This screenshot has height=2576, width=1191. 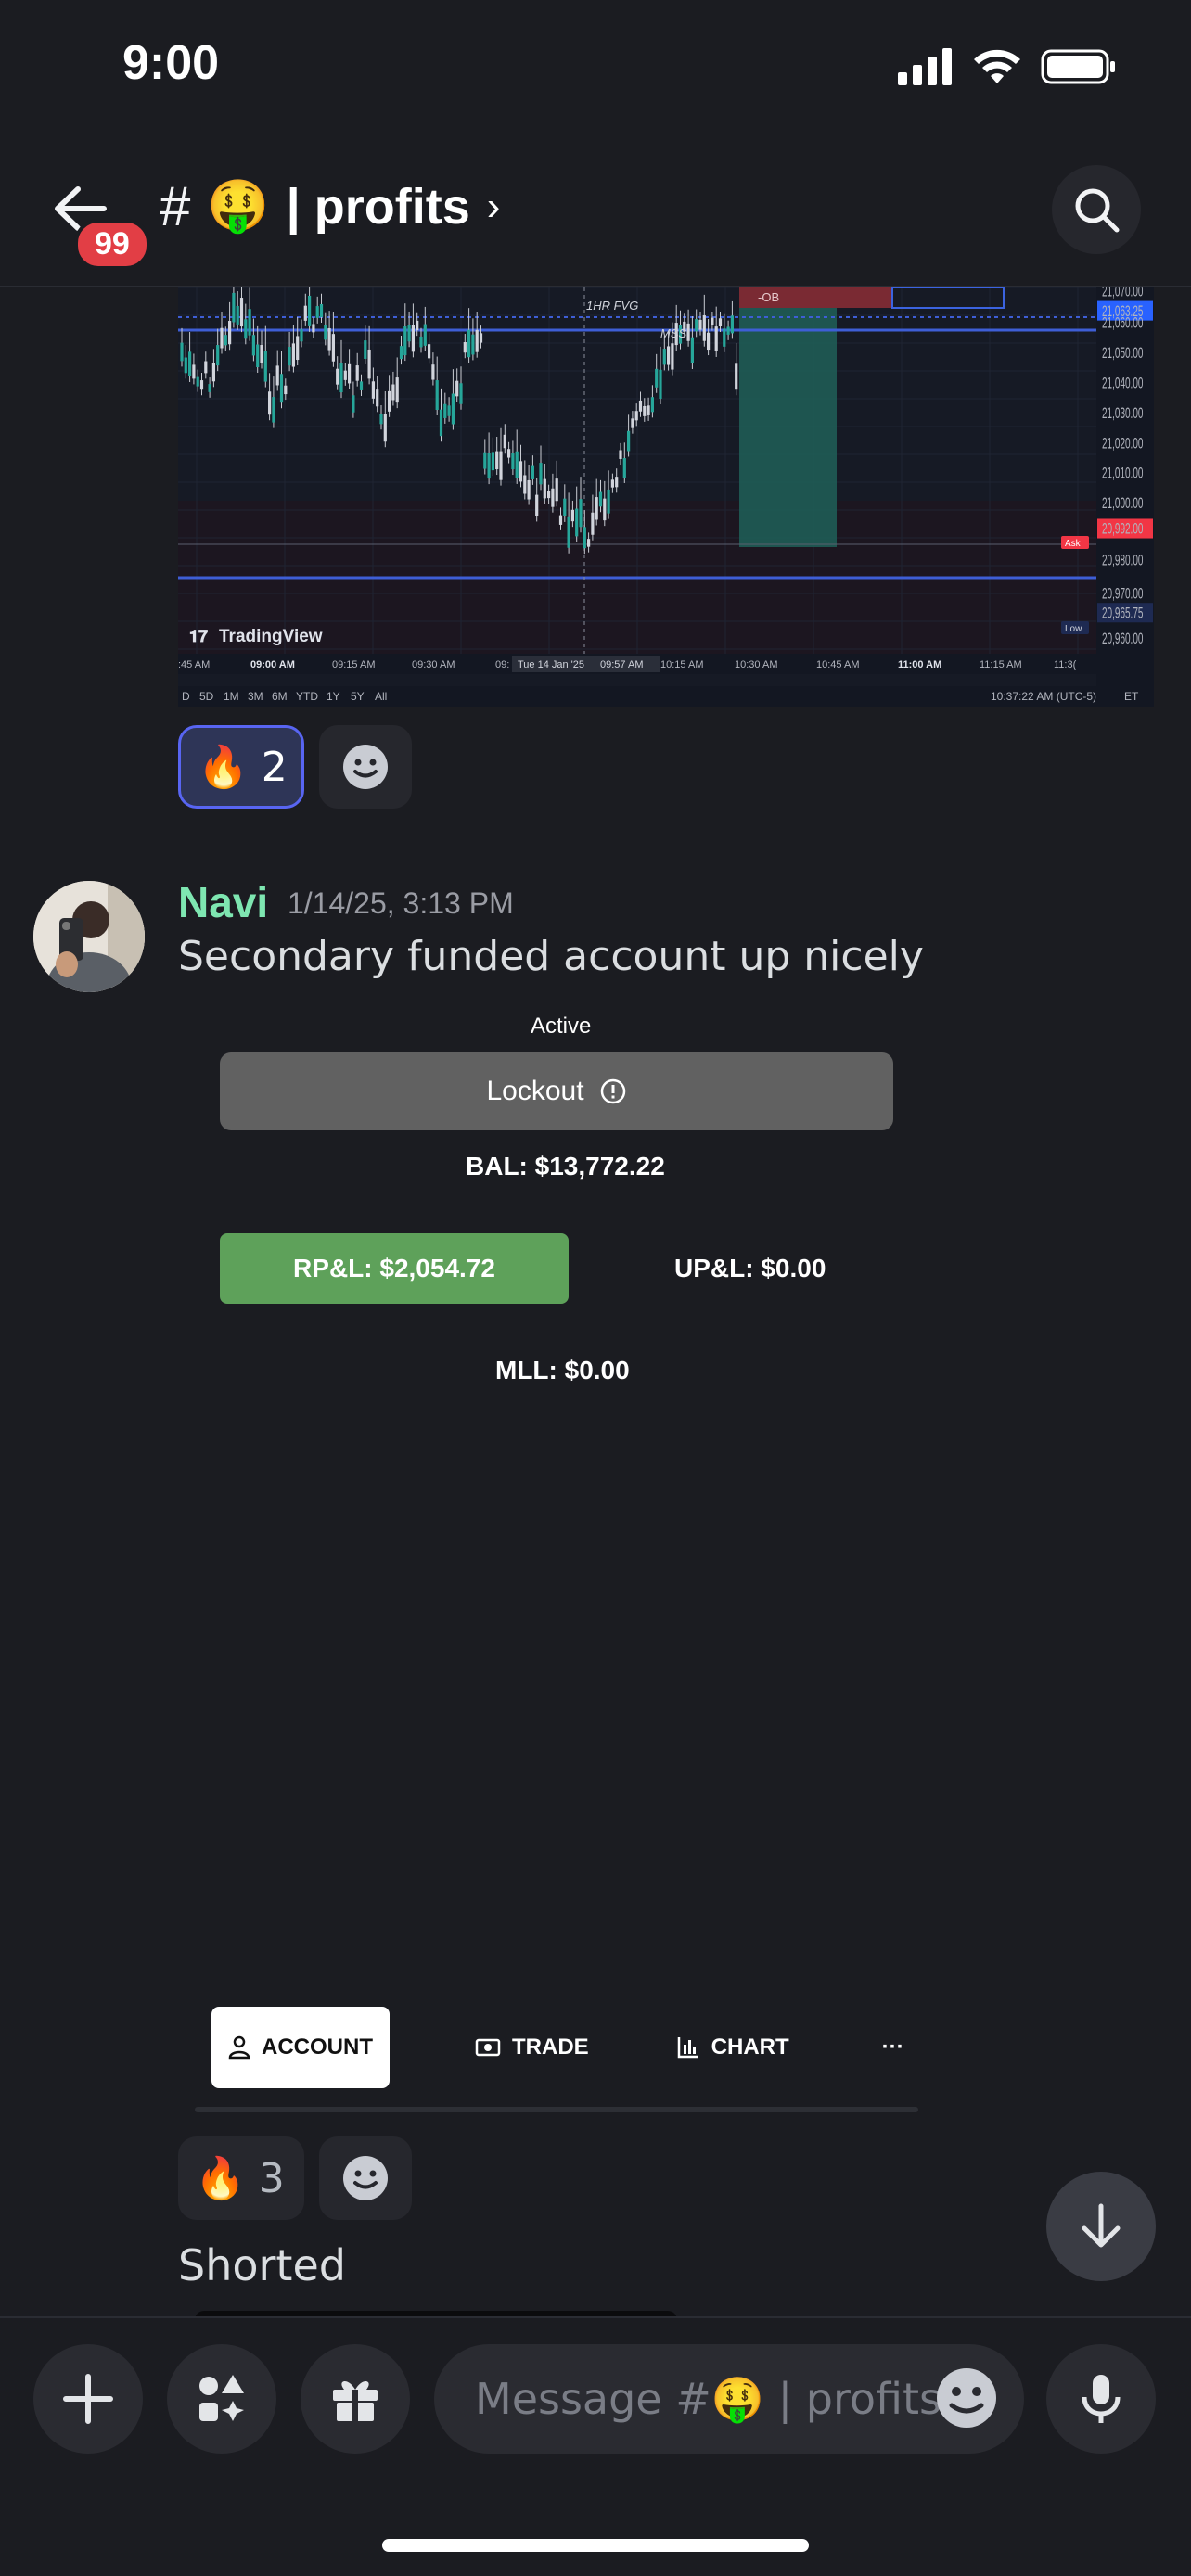 What do you see at coordinates (401, 903) in the screenshot?
I see `message-timestamp: 1/14/25, 3:13 PM` at bounding box center [401, 903].